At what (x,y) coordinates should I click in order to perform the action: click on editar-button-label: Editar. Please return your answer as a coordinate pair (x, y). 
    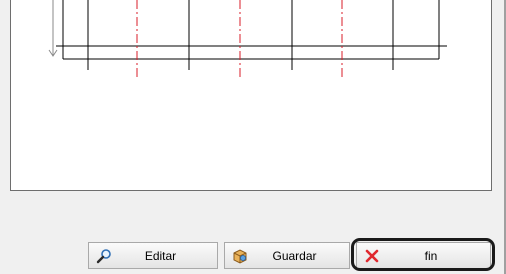
    Looking at the image, I should click on (160, 255).